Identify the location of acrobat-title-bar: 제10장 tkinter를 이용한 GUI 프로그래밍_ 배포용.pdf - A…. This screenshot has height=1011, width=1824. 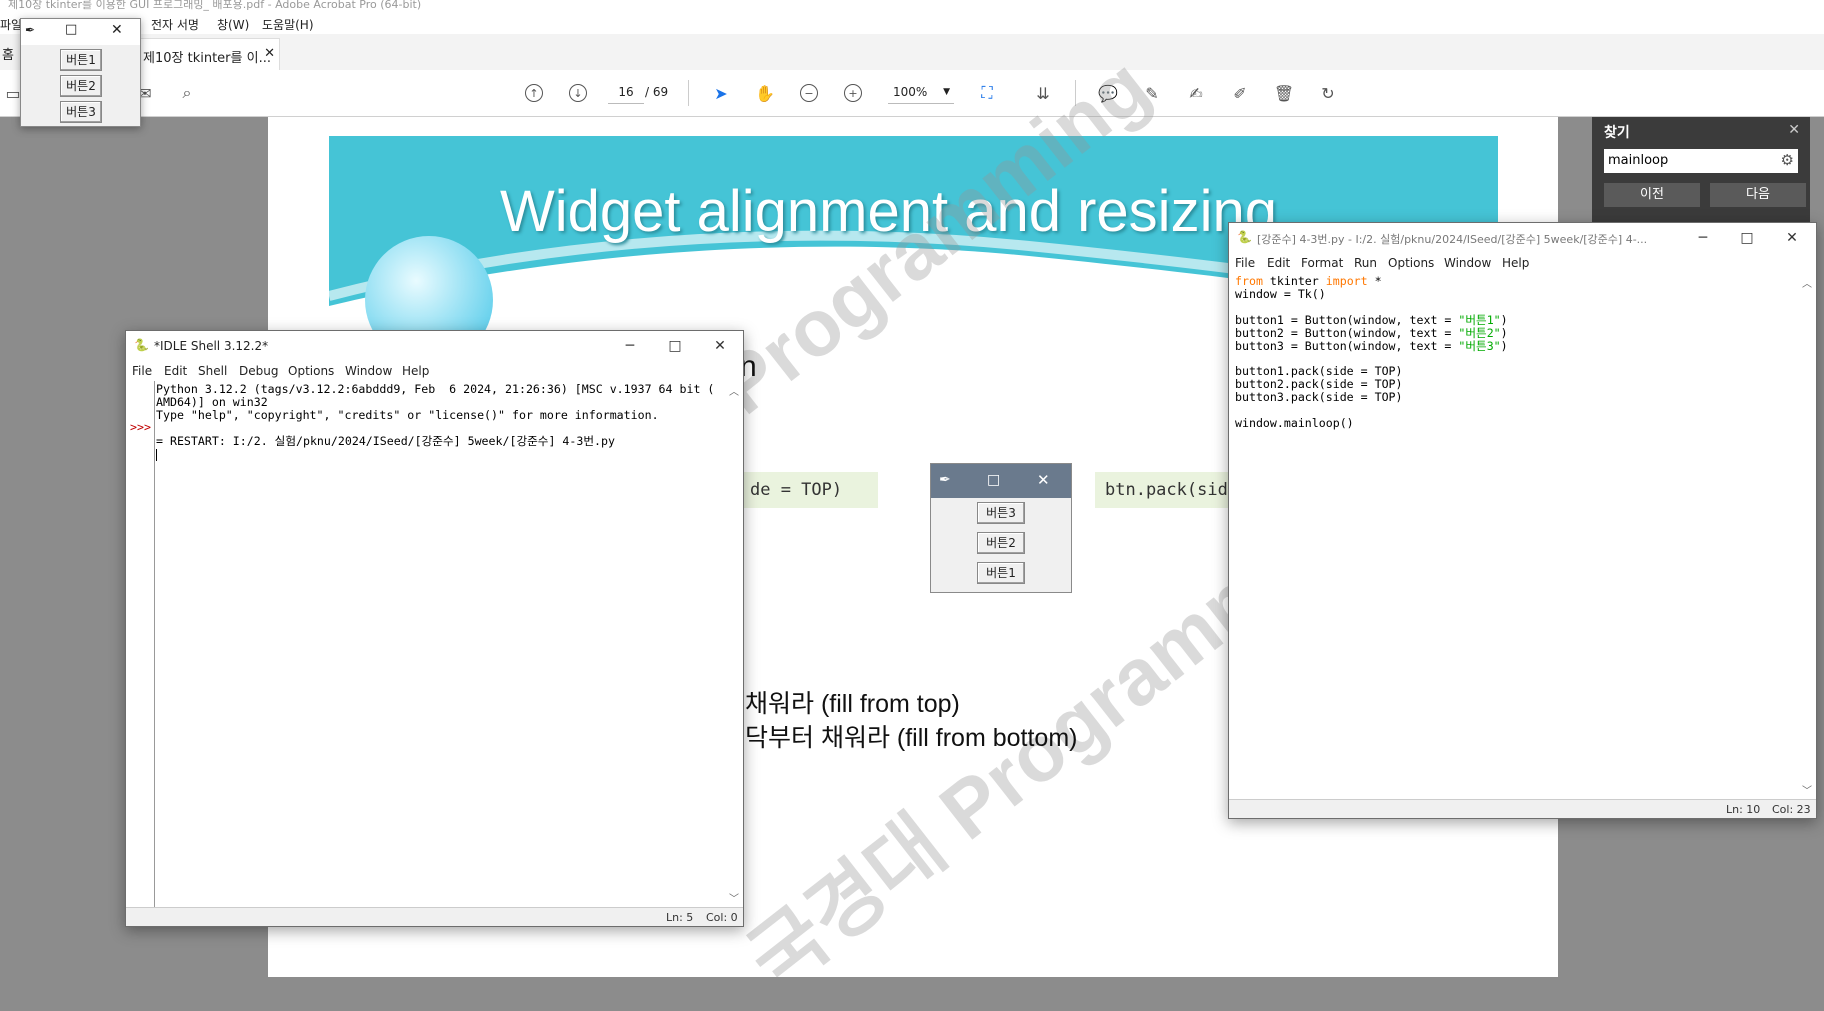
(912, 7).